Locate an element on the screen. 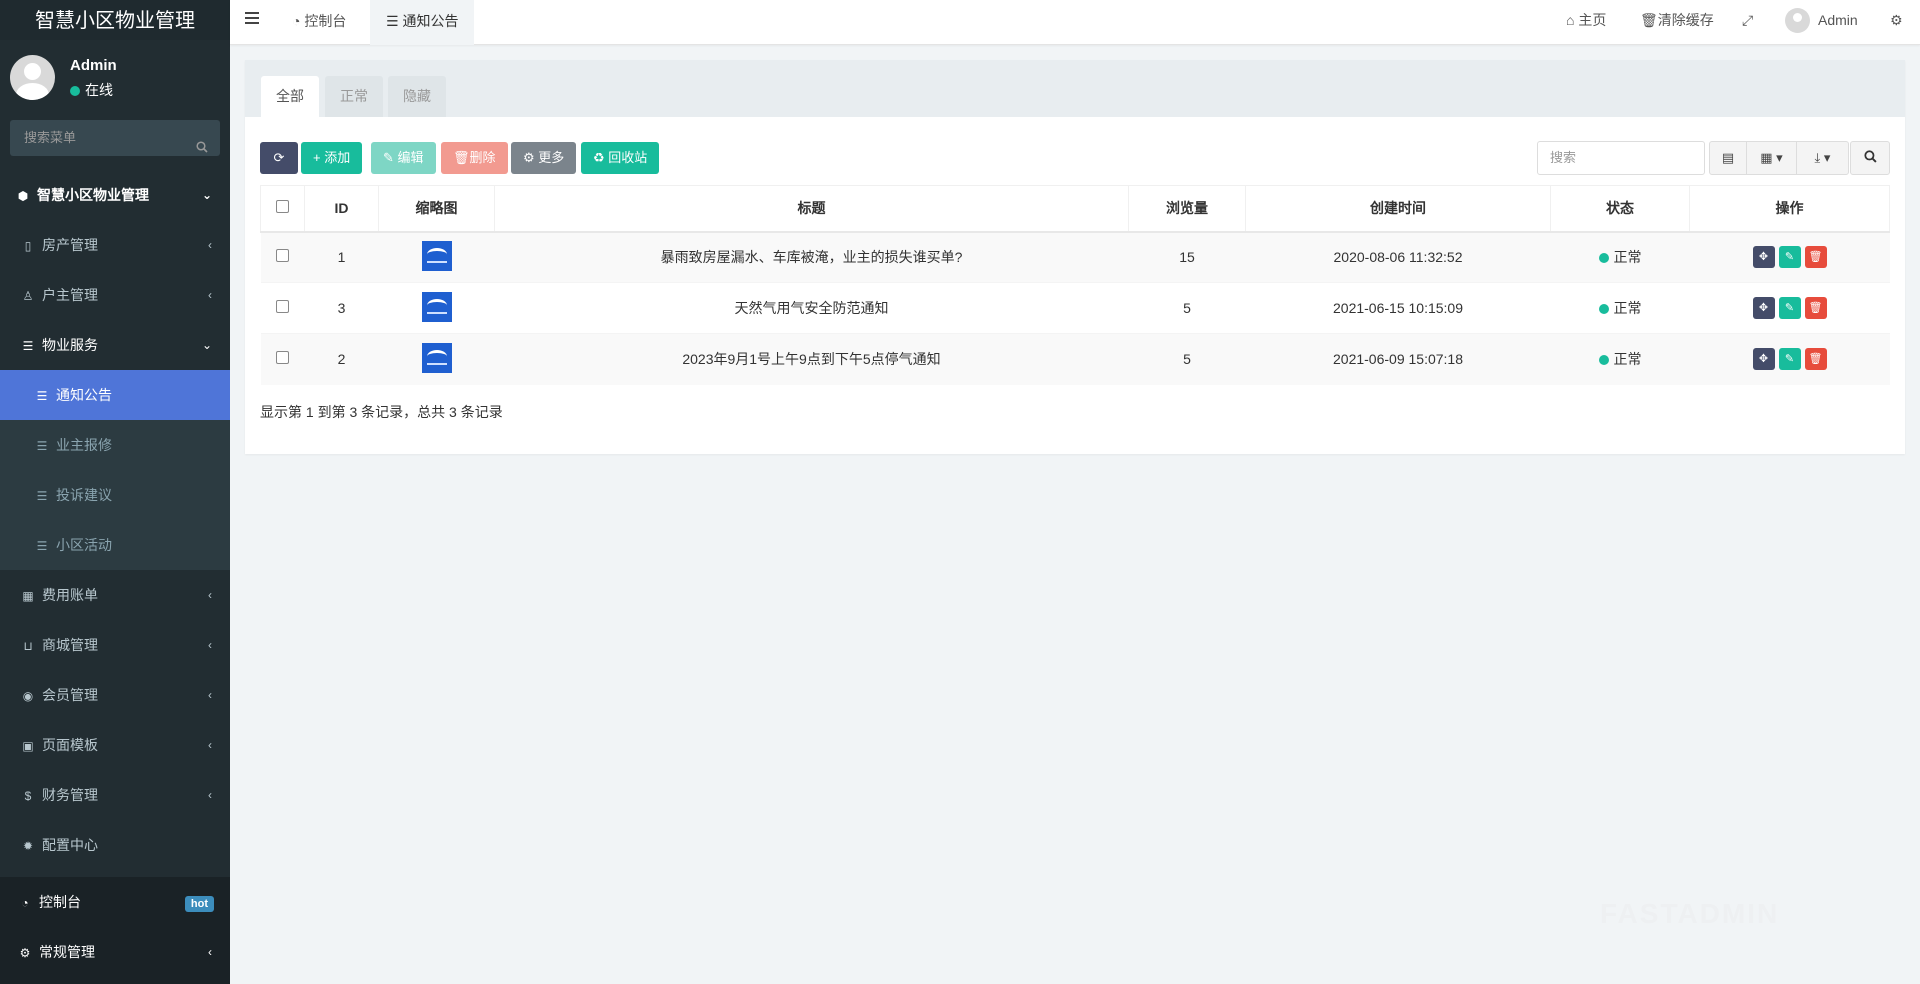  user-panel: Admin 在线 is located at coordinates (115, 79).